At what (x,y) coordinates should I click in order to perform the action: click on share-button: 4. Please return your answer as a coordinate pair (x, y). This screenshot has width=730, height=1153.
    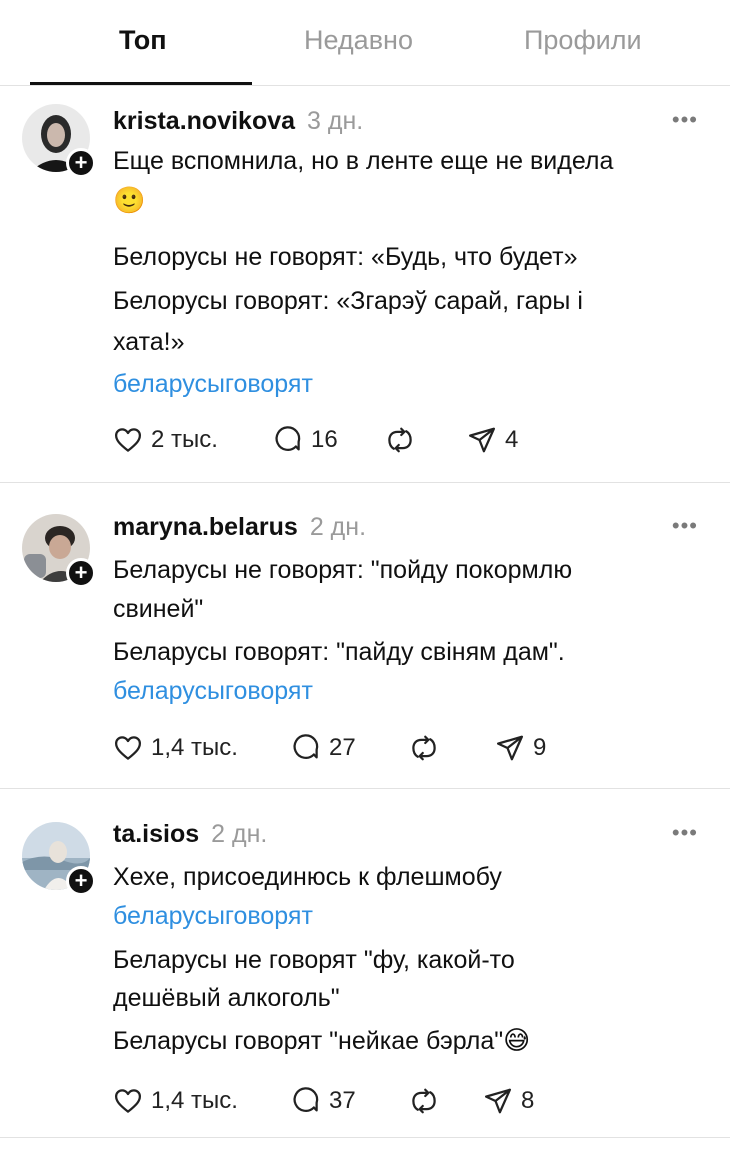
    Looking at the image, I should click on (492, 440).